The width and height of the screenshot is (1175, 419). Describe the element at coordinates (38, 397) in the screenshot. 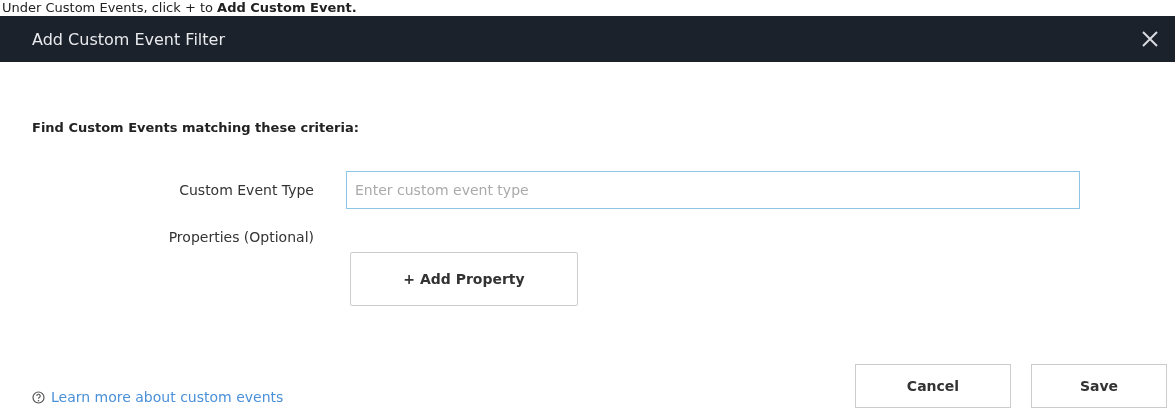

I see `help-icon` at that location.